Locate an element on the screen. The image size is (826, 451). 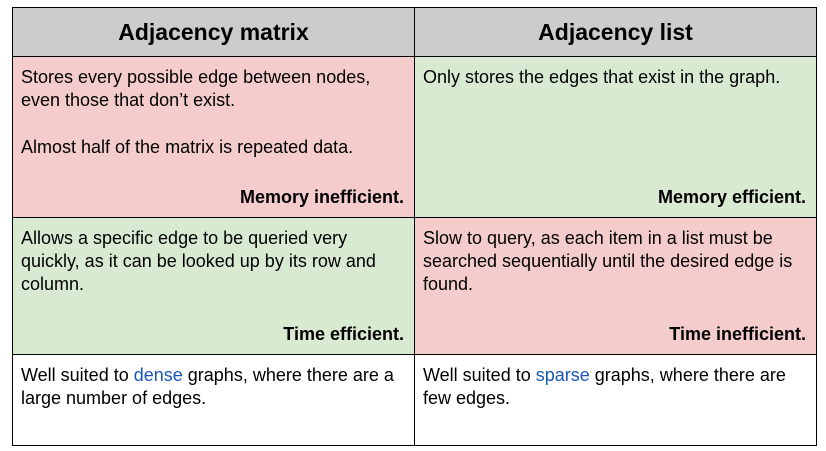
header-row: Adjacency matrix Adjacency list is located at coordinates (414, 32).